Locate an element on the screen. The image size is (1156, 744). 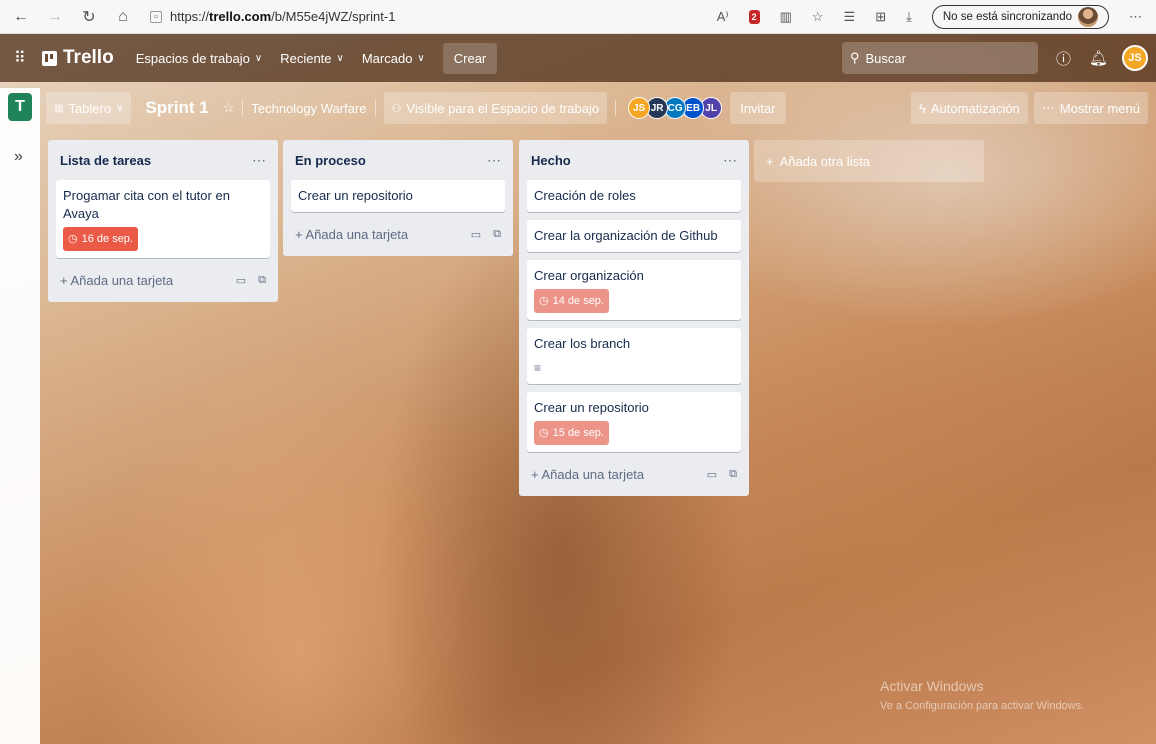
menu-starred: Marcado ∨ is located at coordinates (393, 58).